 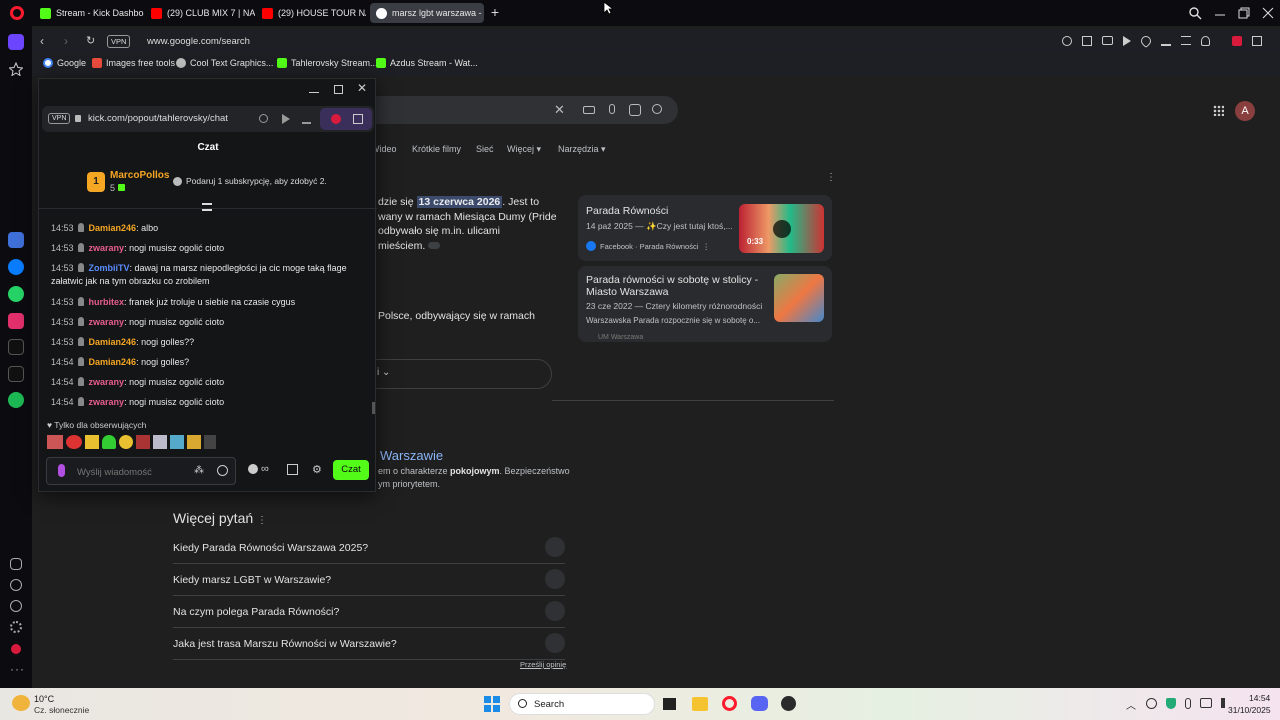 I want to click on more-icon: ···, so click(x=17, y=669).